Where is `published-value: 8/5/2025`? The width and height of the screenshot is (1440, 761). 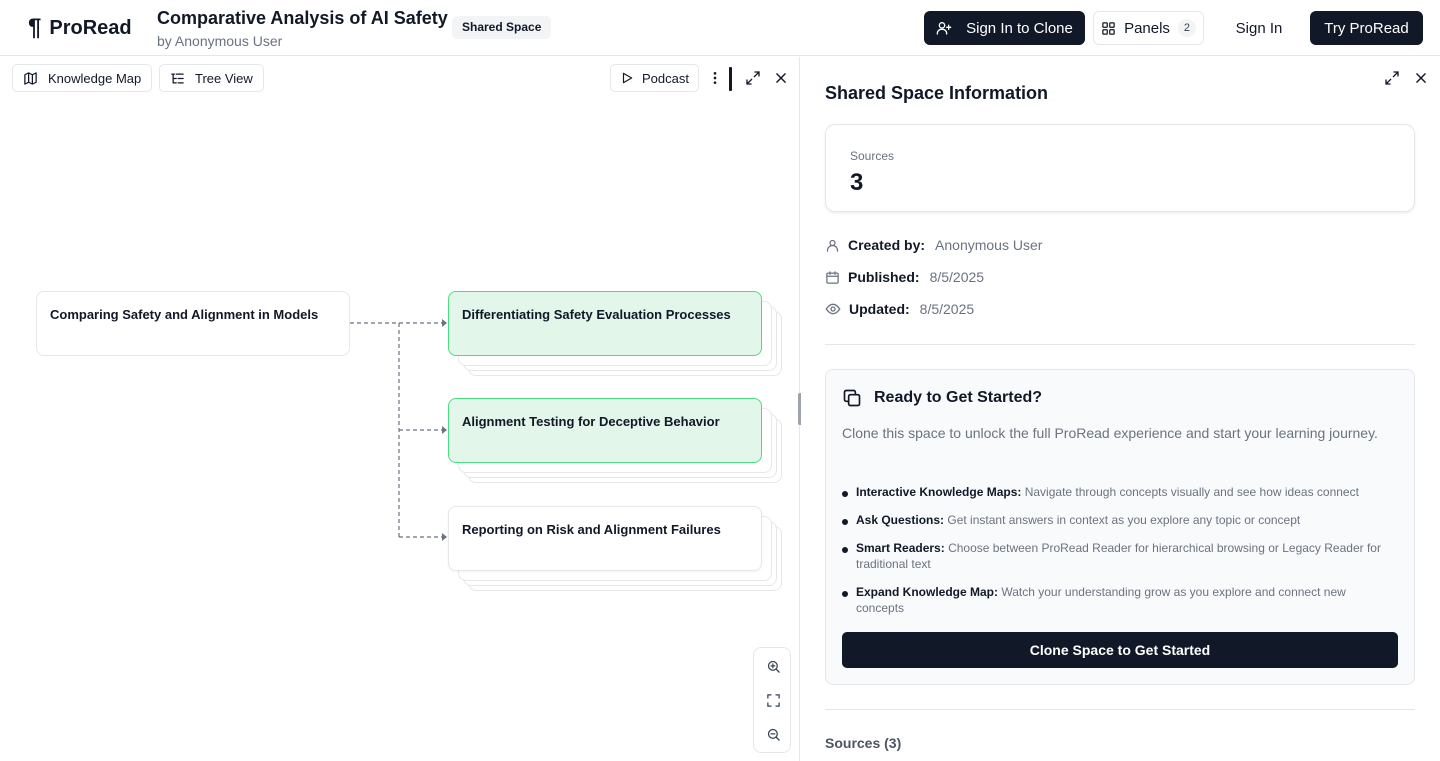 published-value: 8/5/2025 is located at coordinates (957, 277).